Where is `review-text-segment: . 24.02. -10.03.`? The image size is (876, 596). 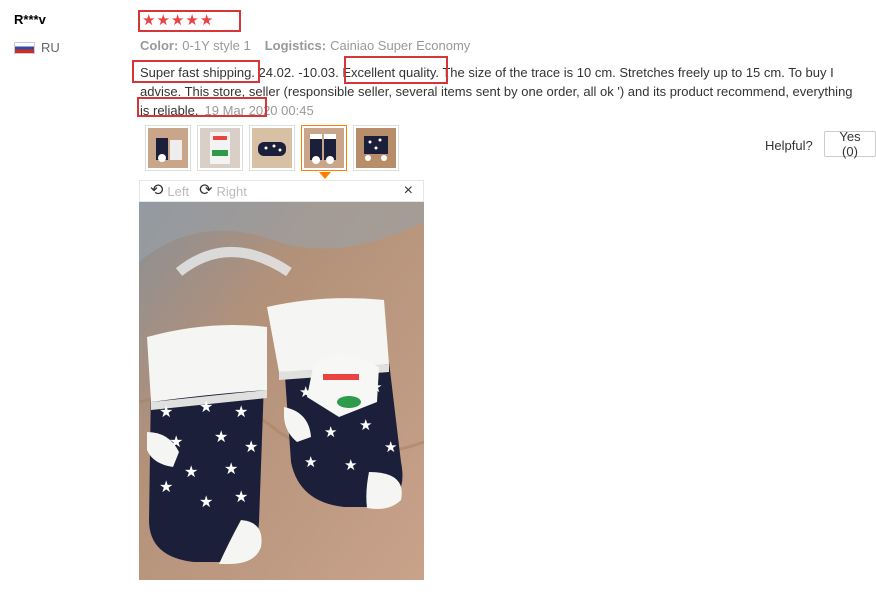
review-text-segment: . 24.02. -10.03. is located at coordinates (297, 72).